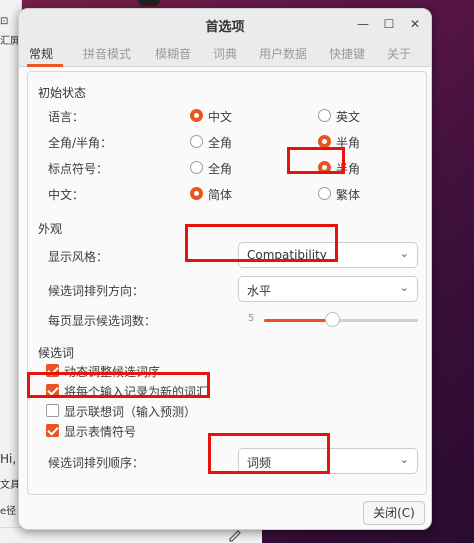 Image resolution: width=474 pixels, height=543 pixels. I want to click on background-text: 汇屏, so click(10, 41).